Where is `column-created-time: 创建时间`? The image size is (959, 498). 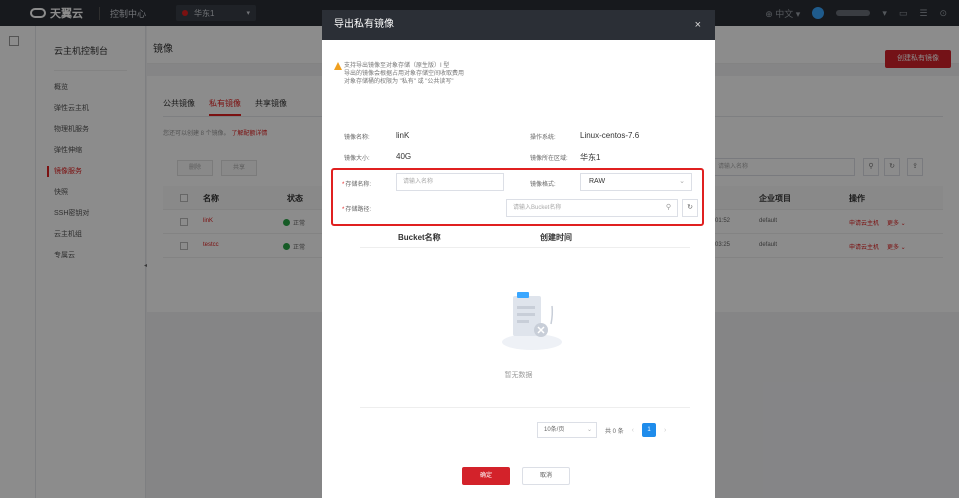 column-created-time: 创建时间 is located at coordinates (556, 237).